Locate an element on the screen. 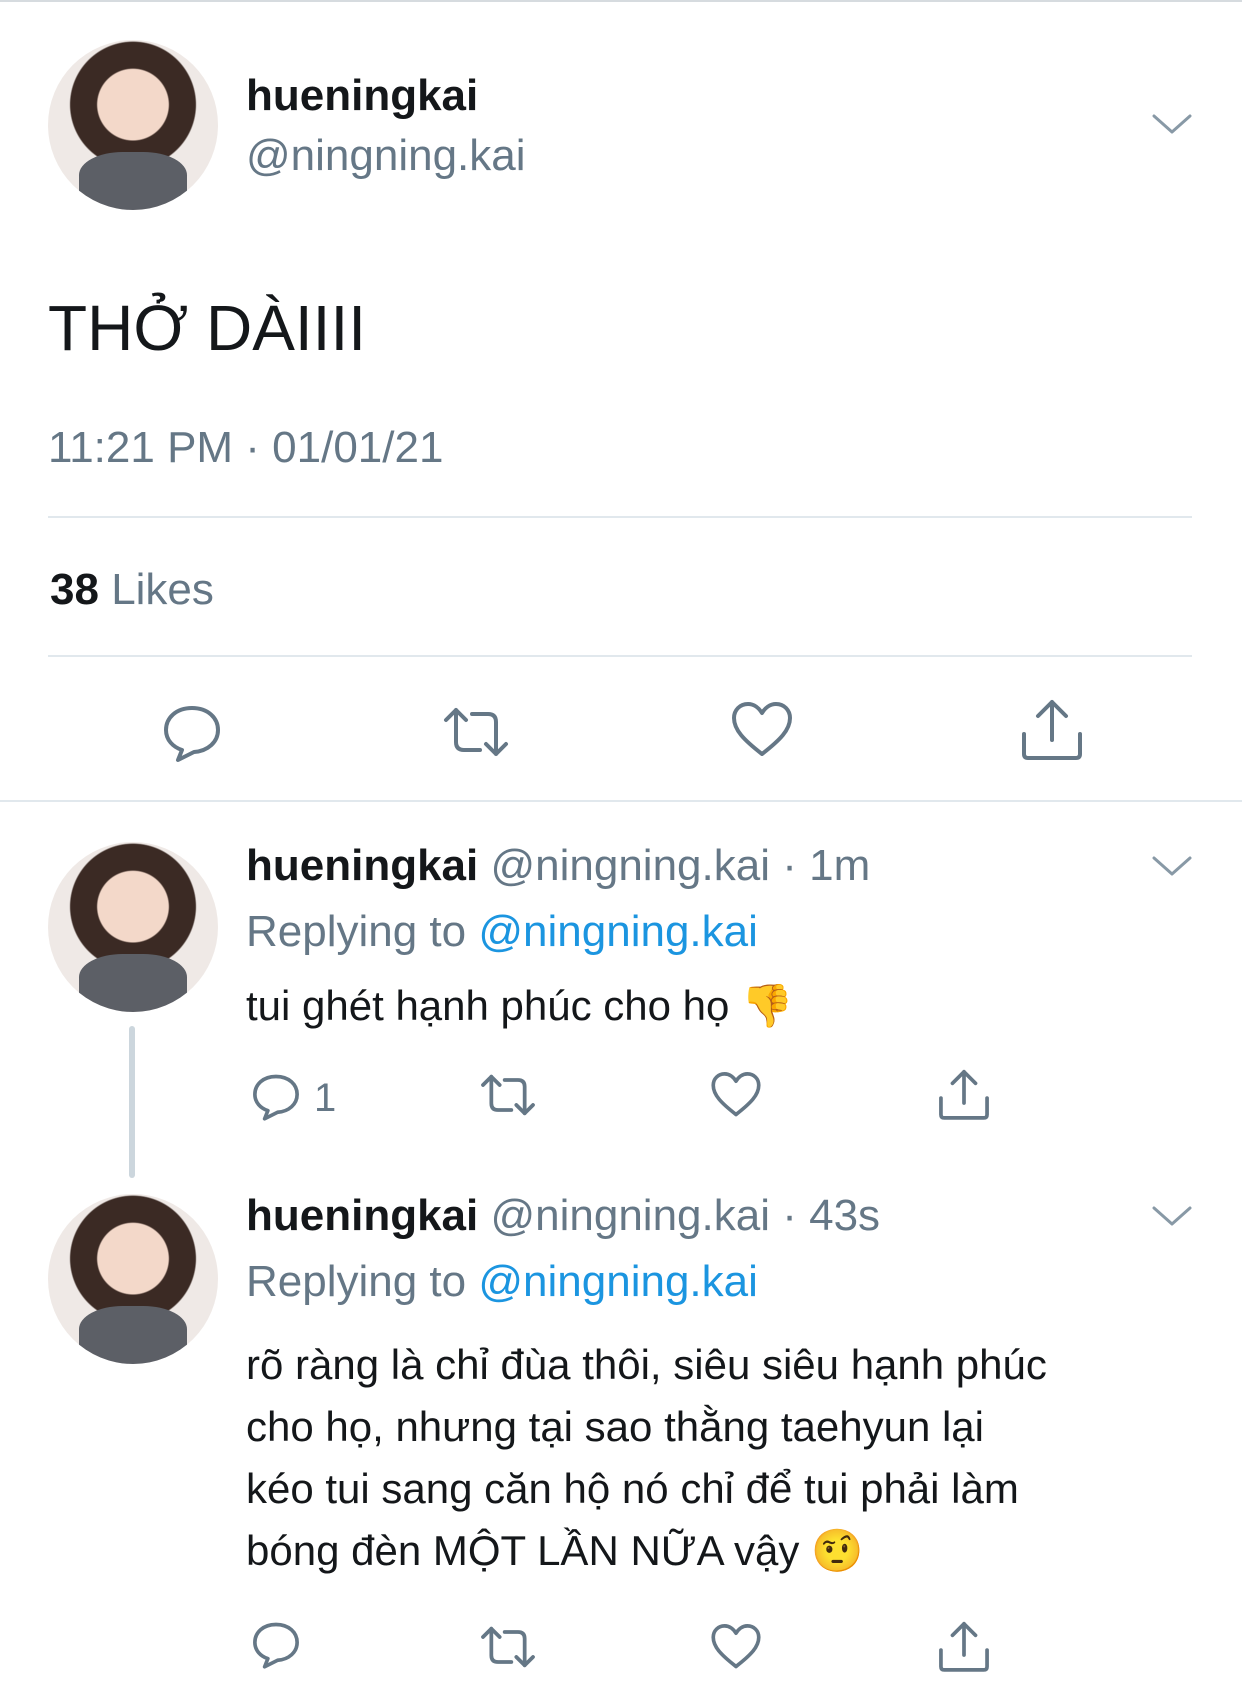  main-tweet-text: THỞ DÀIIII is located at coordinates (207, 328).